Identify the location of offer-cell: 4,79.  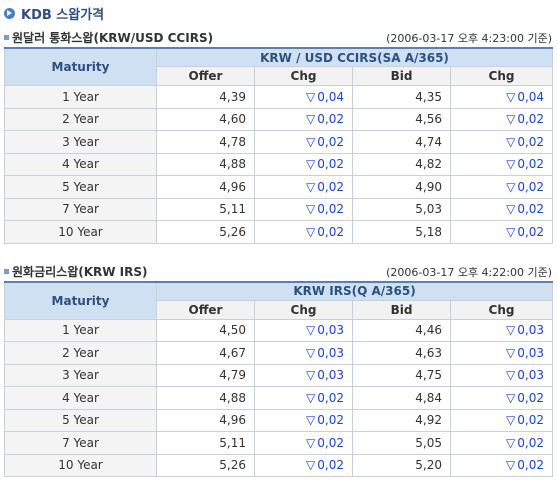
(205, 375).